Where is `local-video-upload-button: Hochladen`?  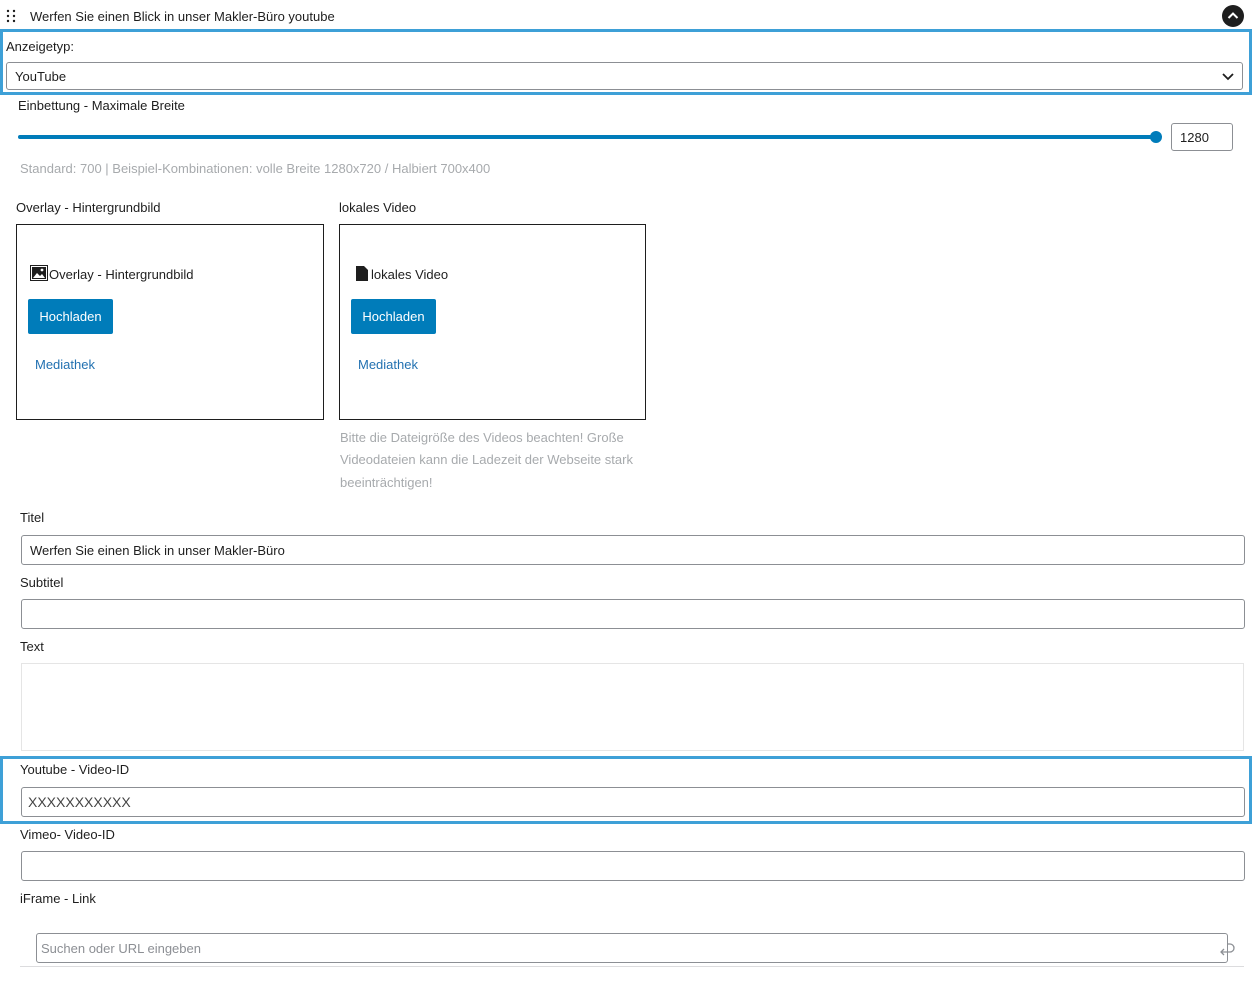
local-video-upload-button: Hochladen is located at coordinates (393, 316).